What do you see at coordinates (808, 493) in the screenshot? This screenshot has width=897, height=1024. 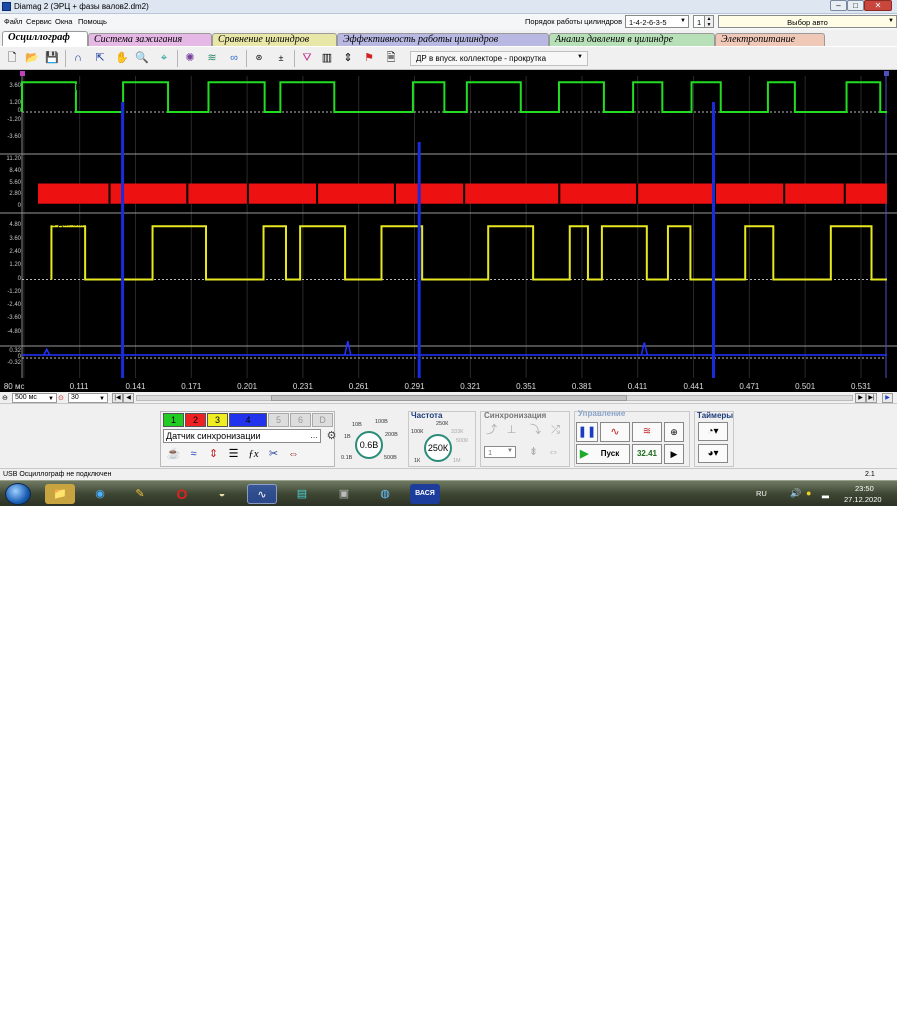 I see `power-icon: ●` at bounding box center [808, 493].